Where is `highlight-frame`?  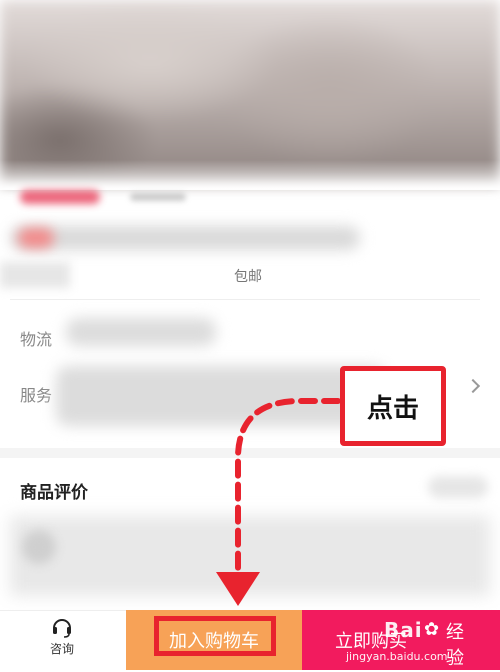 highlight-frame is located at coordinates (215, 636).